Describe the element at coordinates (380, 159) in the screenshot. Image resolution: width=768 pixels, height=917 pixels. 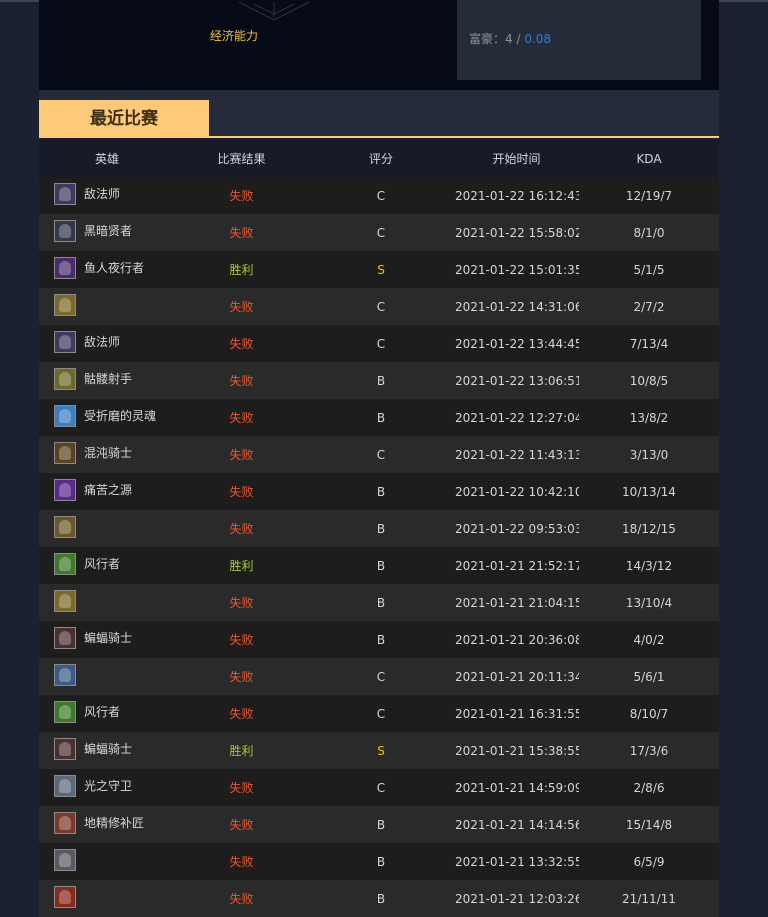
I see `header-grade: 评分` at that location.